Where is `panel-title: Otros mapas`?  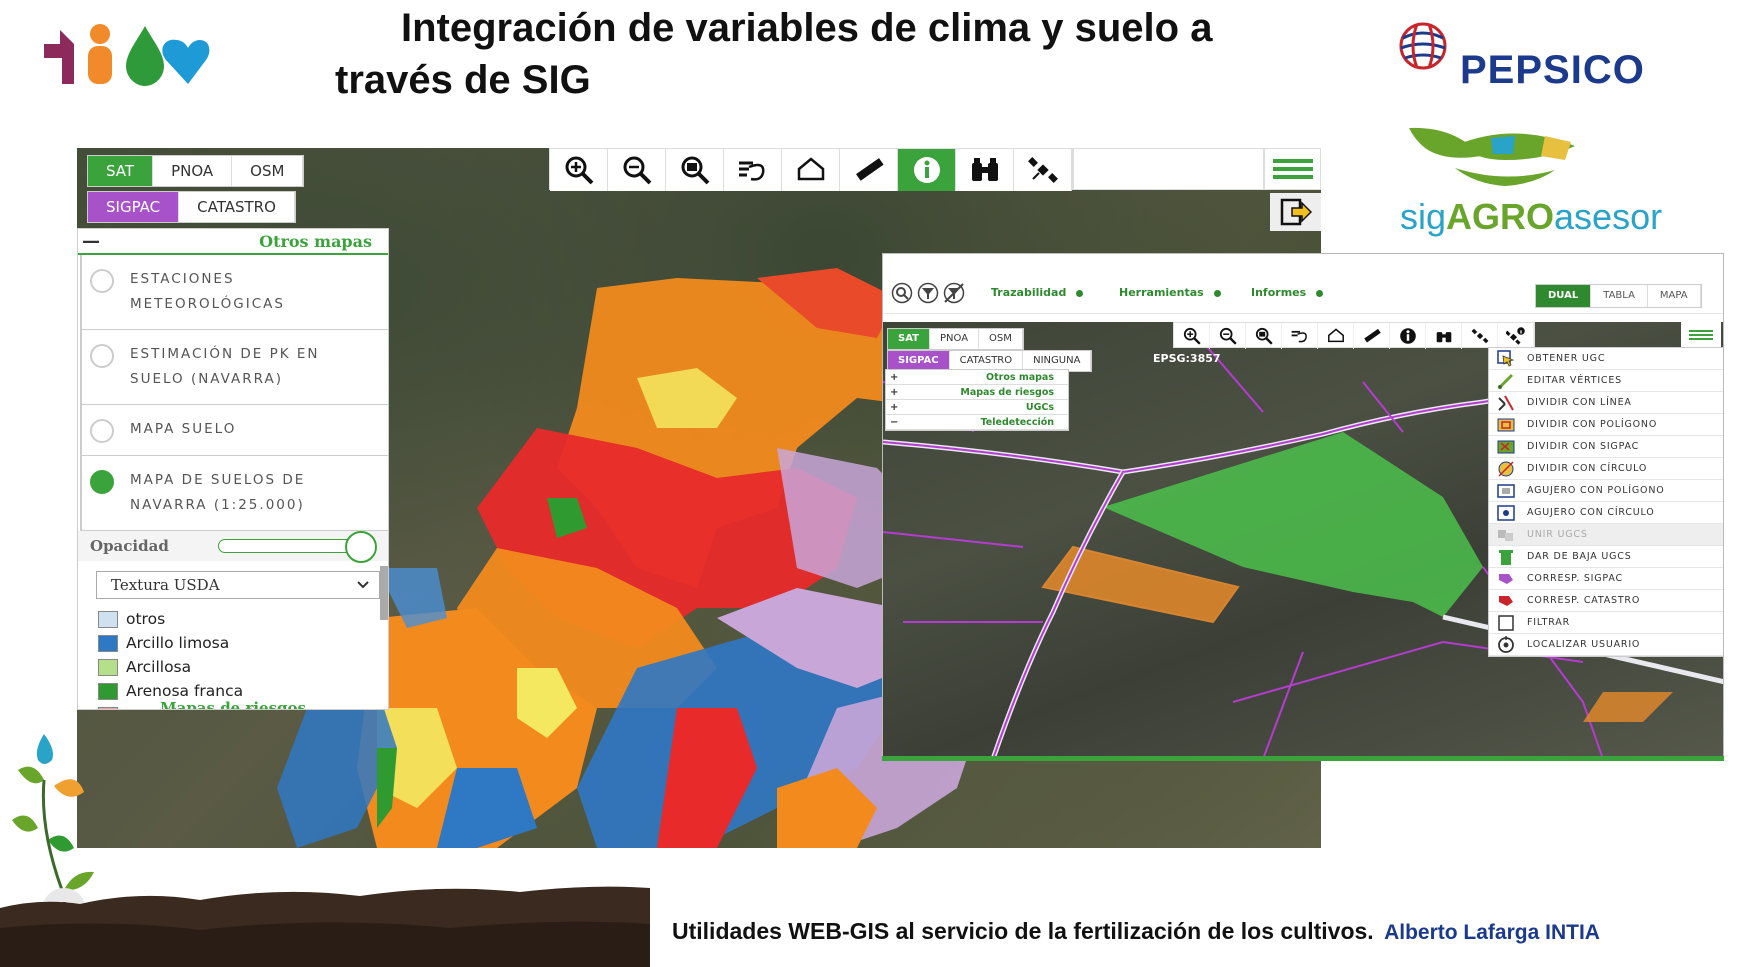 panel-title: Otros mapas is located at coordinates (315, 241).